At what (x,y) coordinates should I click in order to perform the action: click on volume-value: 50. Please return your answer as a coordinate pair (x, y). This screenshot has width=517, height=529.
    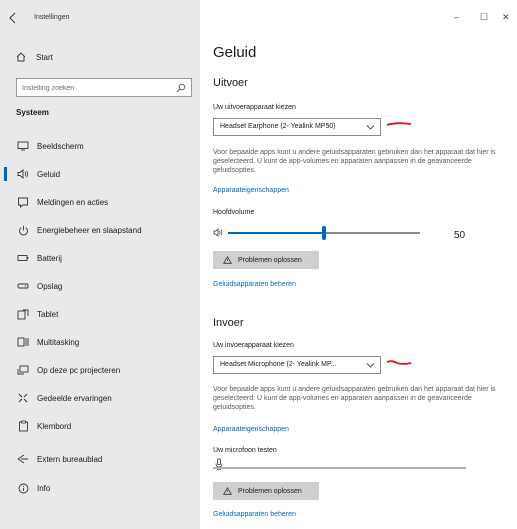
    Looking at the image, I should click on (460, 235).